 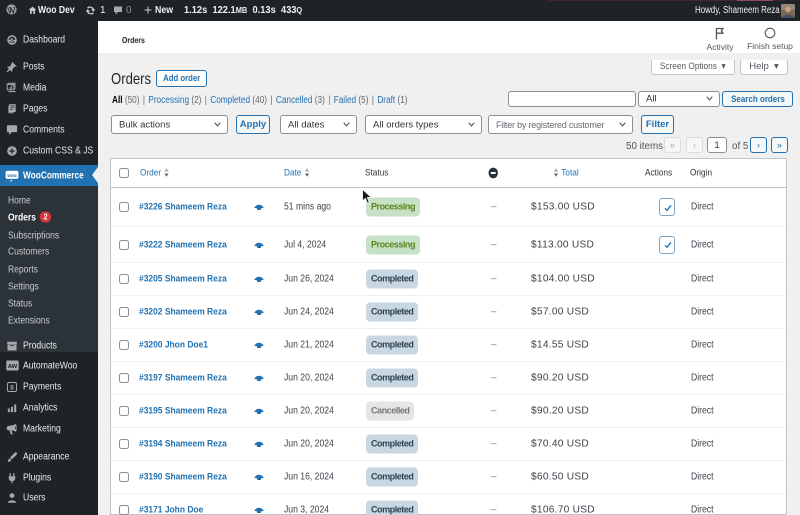 What do you see at coordinates (13, 366) in the screenshot?
I see `svg-text: AW` at bounding box center [13, 366].